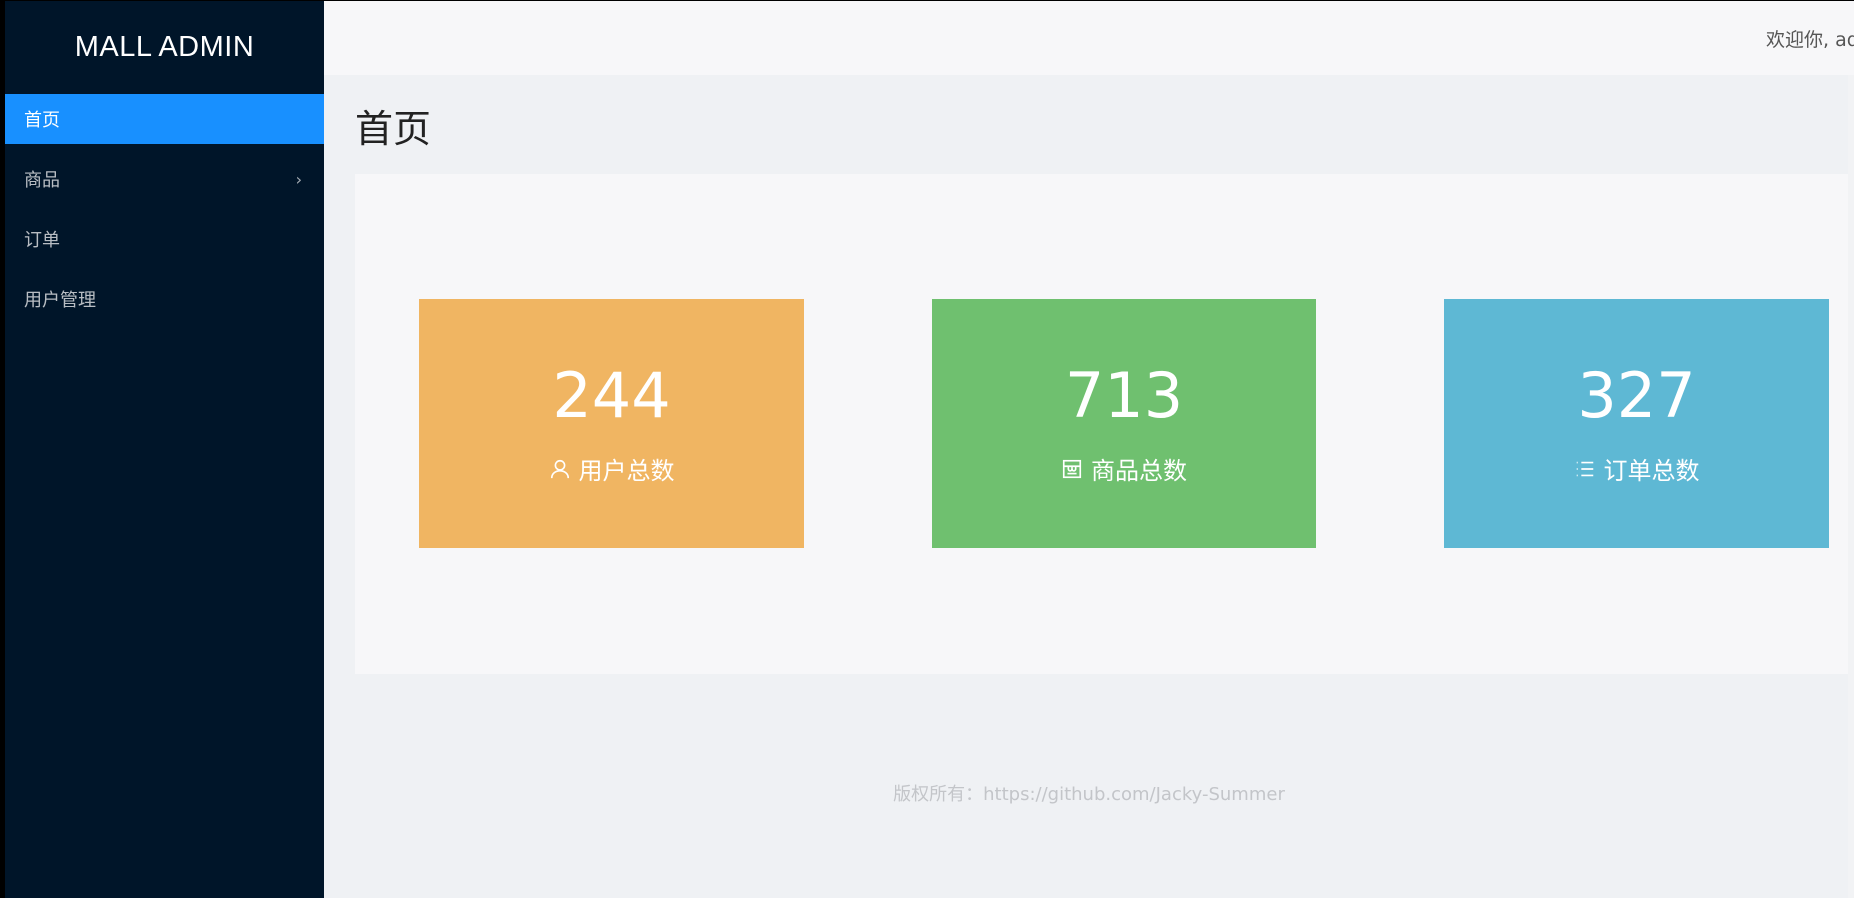 The width and height of the screenshot is (1854, 898). I want to click on stat-card-users: 244 用户总数, so click(611, 423).